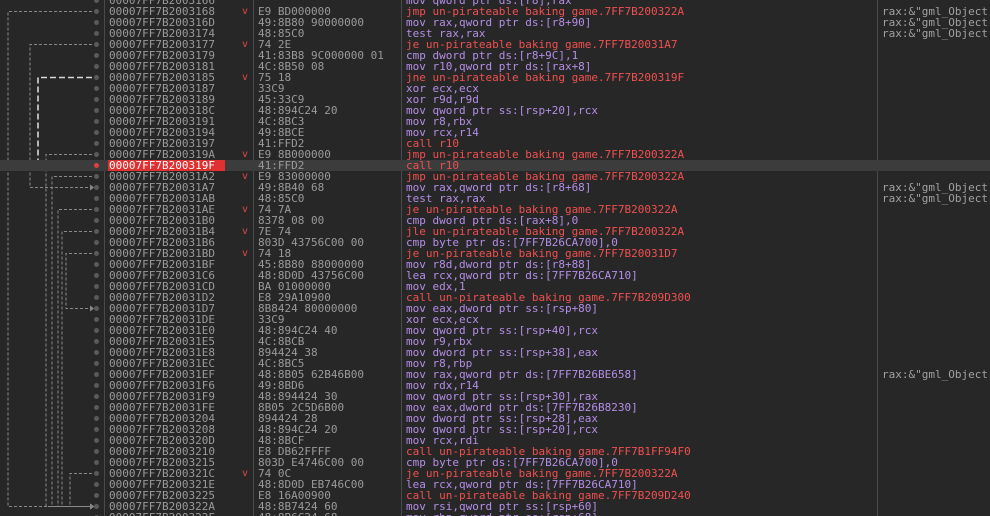 This screenshot has height=516, width=990. Describe the element at coordinates (96, 165) in the screenshot. I see `breakpoint-icon` at that location.